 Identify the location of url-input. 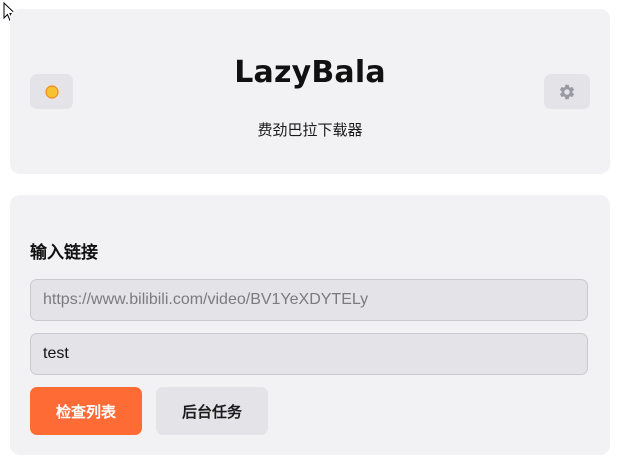
(309, 300).